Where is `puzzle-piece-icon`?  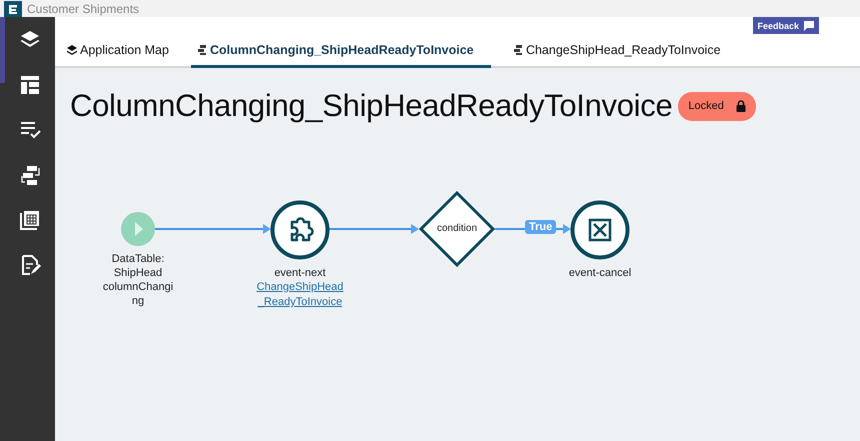 puzzle-piece-icon is located at coordinates (300, 230).